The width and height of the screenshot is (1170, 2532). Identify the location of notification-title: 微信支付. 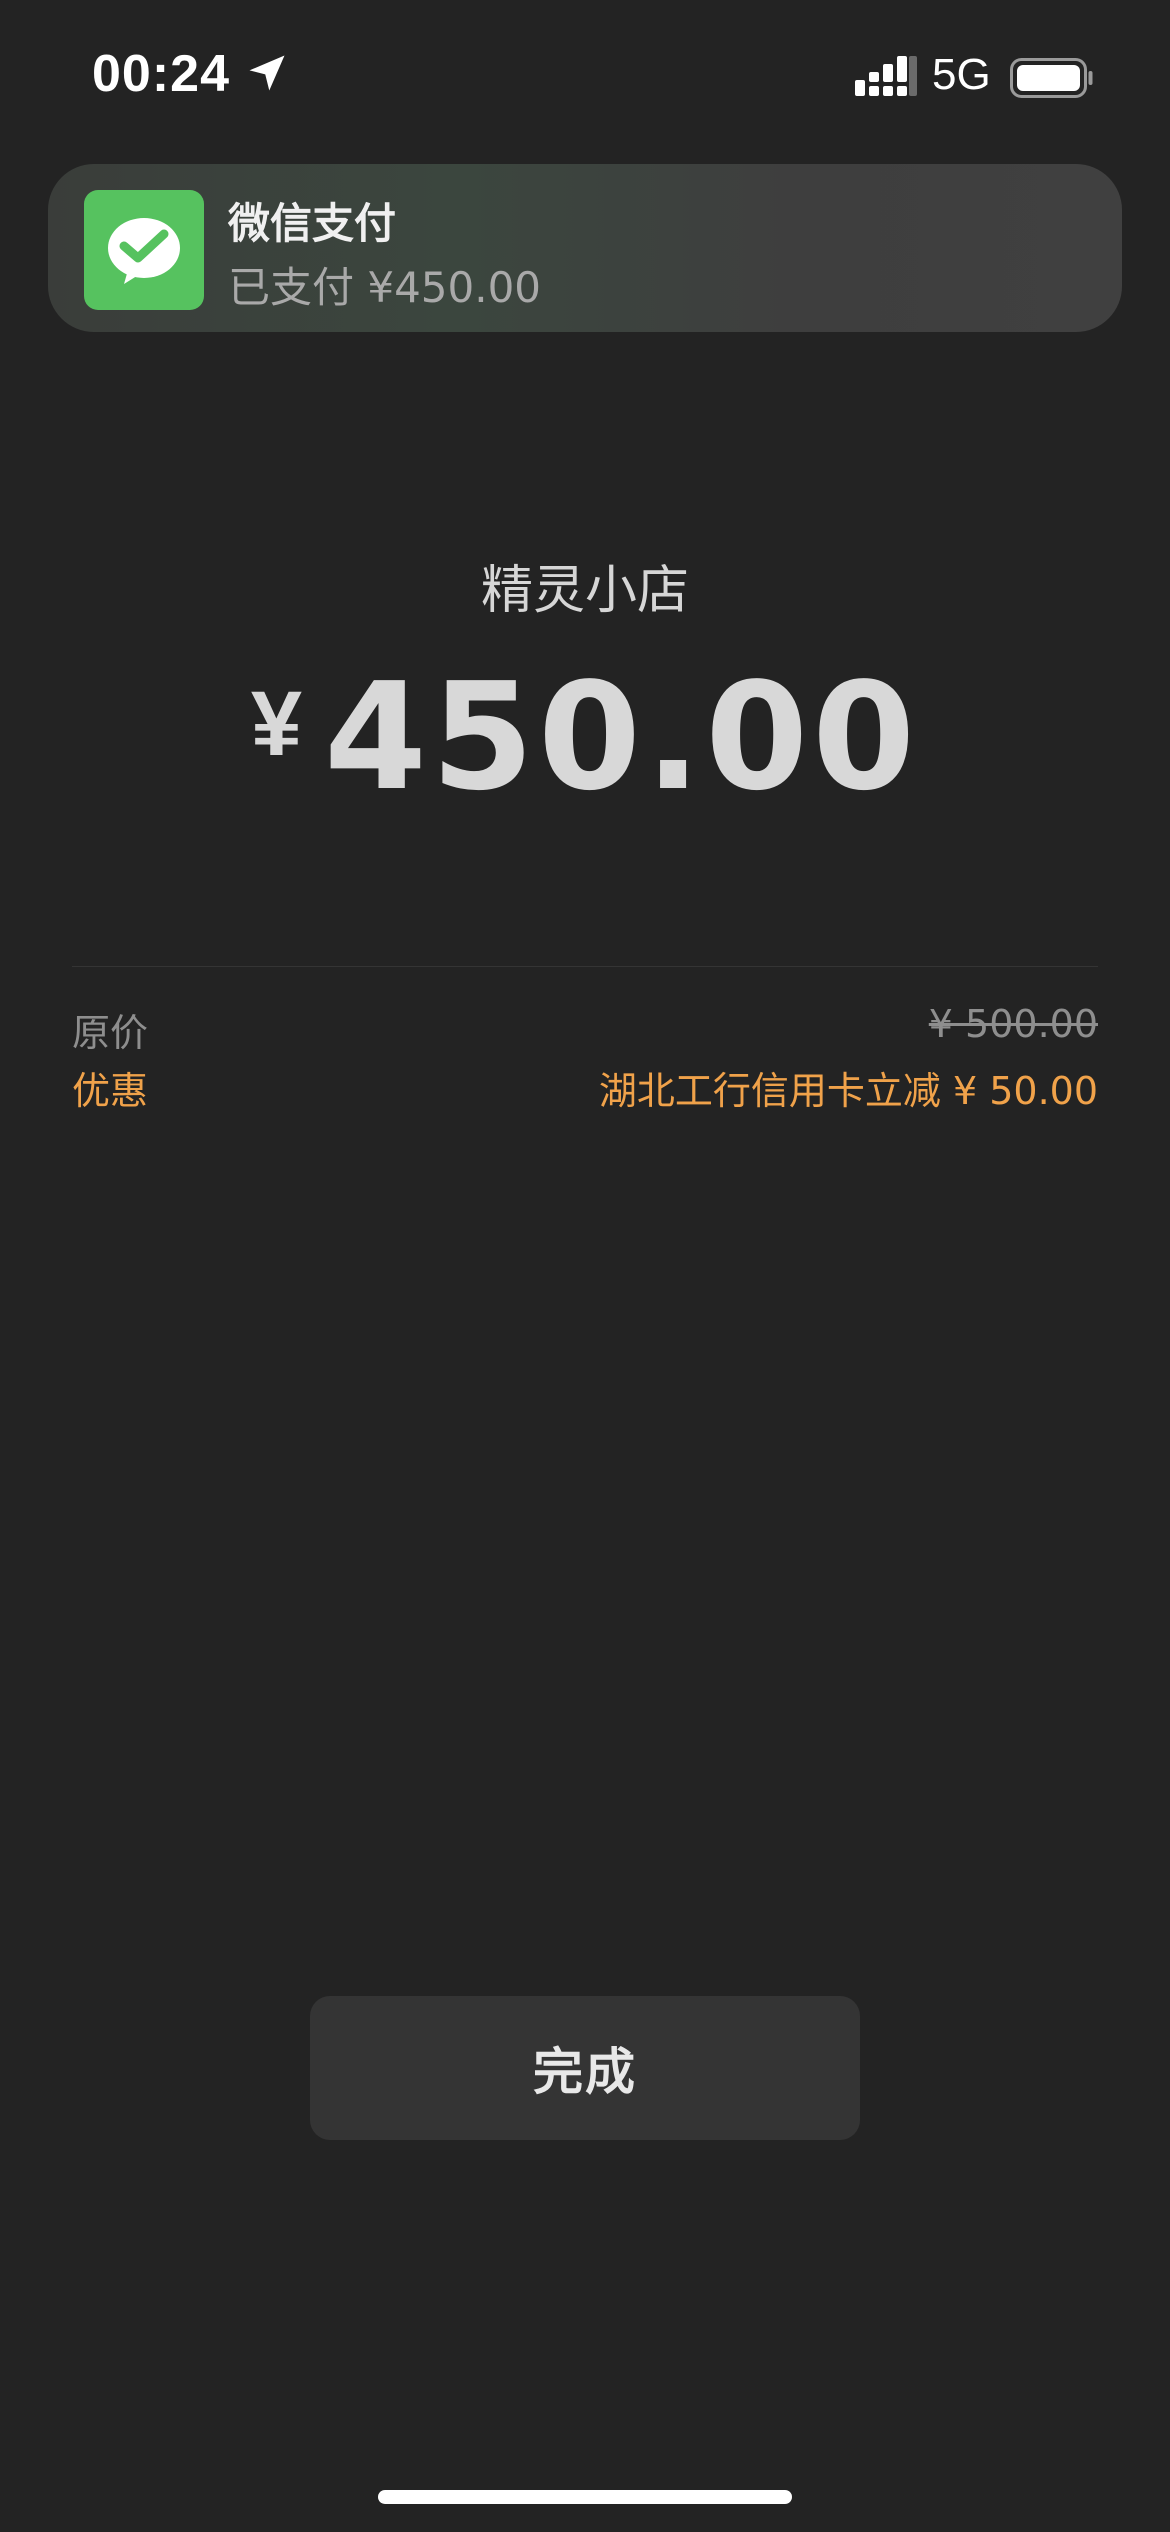
(312, 223).